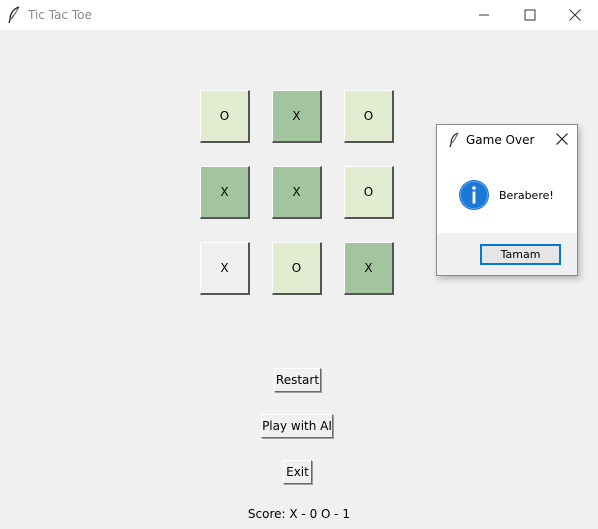  I want to click on window-title: Tic Tac Toe, so click(60, 15).